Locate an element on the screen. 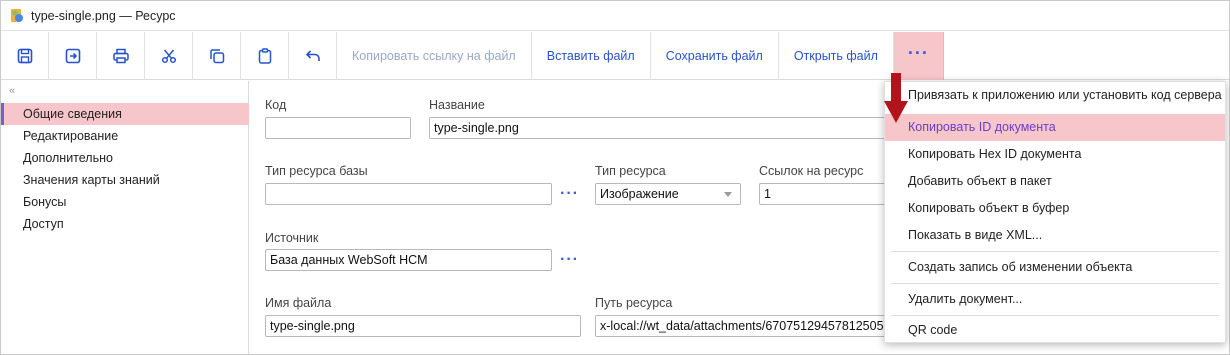 This screenshot has width=1230, height=355. save-icon is located at coordinates (24, 56).